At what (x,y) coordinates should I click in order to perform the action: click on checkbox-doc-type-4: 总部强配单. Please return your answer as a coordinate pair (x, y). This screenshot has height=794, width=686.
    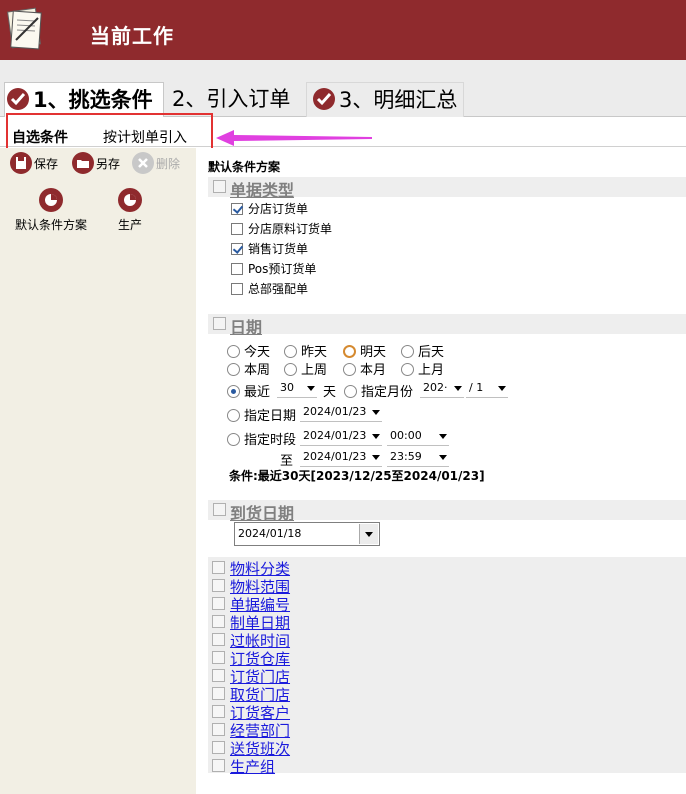
    Looking at the image, I should click on (269, 288).